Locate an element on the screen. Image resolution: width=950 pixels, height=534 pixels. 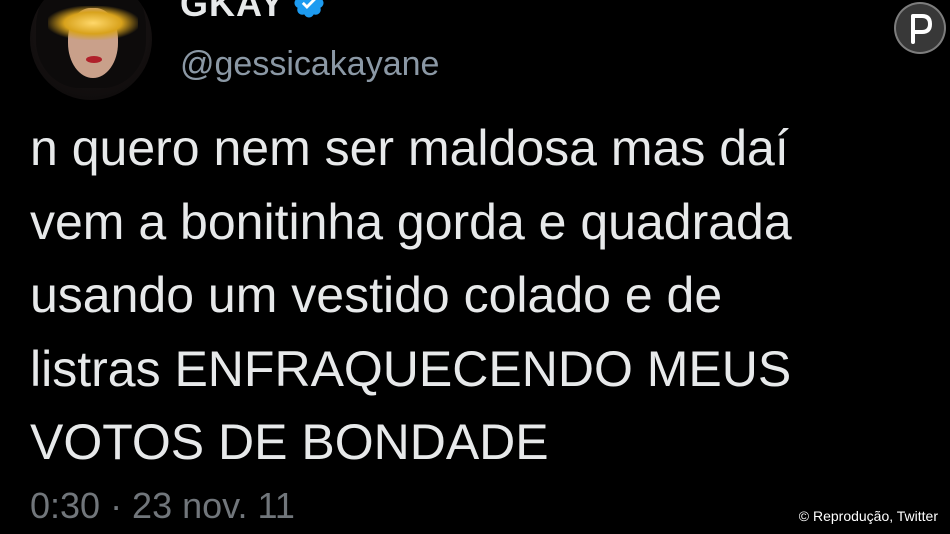
tweet-timestamp: 0:30 · 23 nov. 11 is located at coordinates (162, 506).